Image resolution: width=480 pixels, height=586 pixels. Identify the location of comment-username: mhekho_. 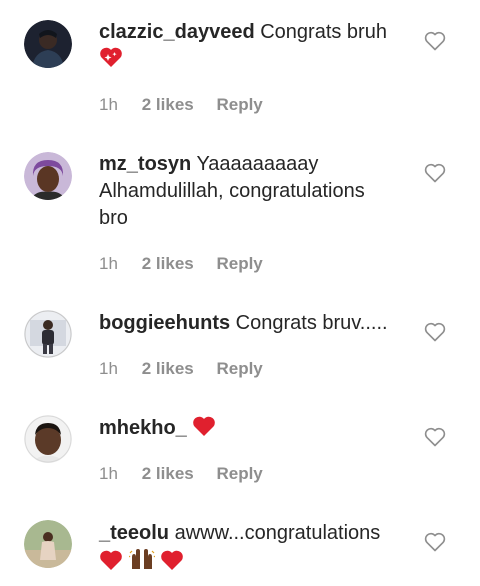
(143, 428).